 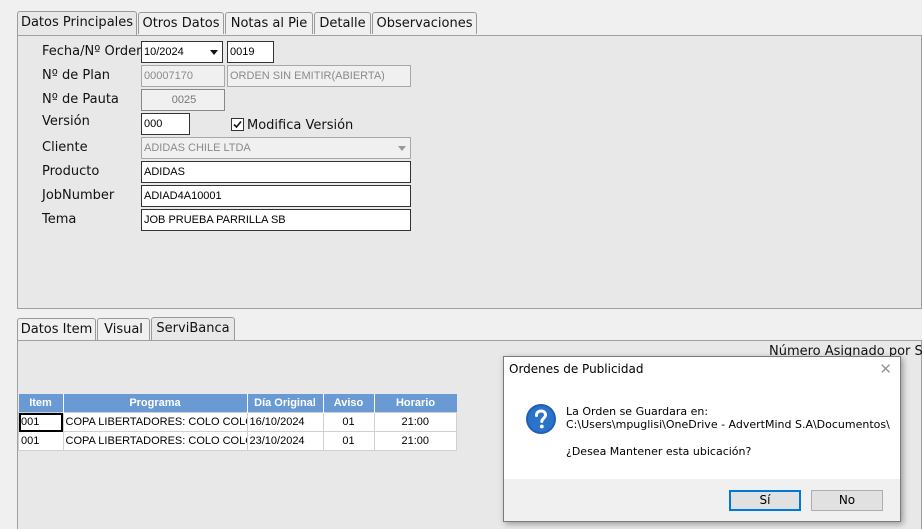 I want to click on pauta-label: Nº de Pauta, so click(x=80, y=99).